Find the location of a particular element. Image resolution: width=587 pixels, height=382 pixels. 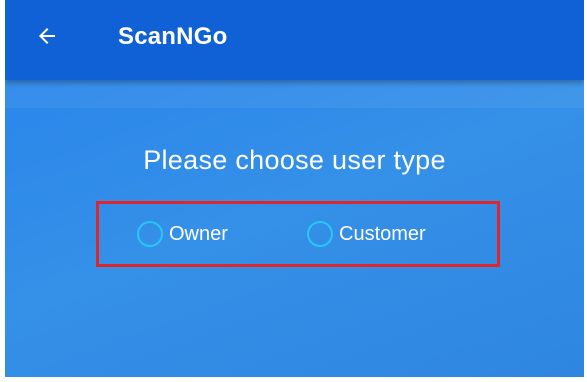

back-button is located at coordinates (47, 36).